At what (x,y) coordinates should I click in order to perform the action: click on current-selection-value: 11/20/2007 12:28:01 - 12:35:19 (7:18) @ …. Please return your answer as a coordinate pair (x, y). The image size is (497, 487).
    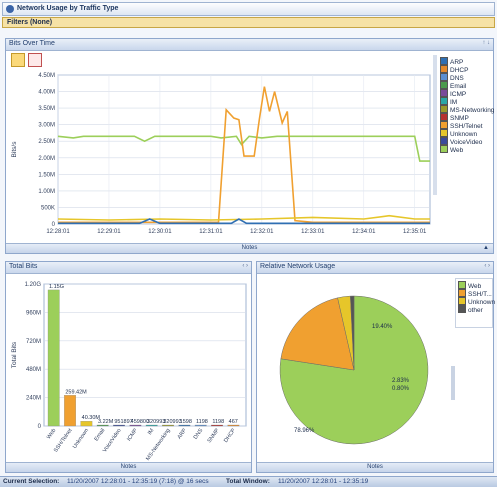
    Looking at the image, I should click on (138, 481).